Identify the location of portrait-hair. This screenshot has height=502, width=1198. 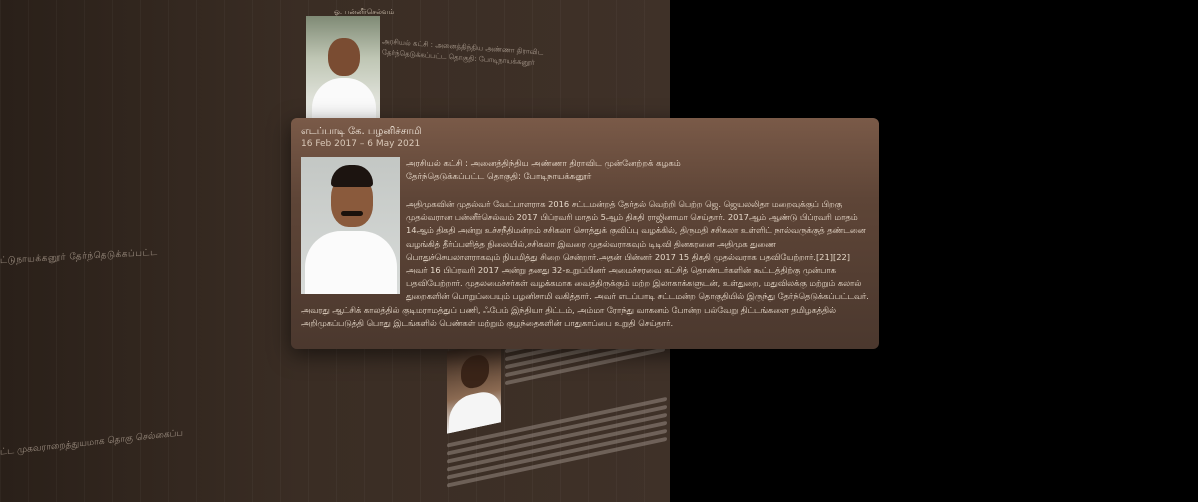
(352, 176).